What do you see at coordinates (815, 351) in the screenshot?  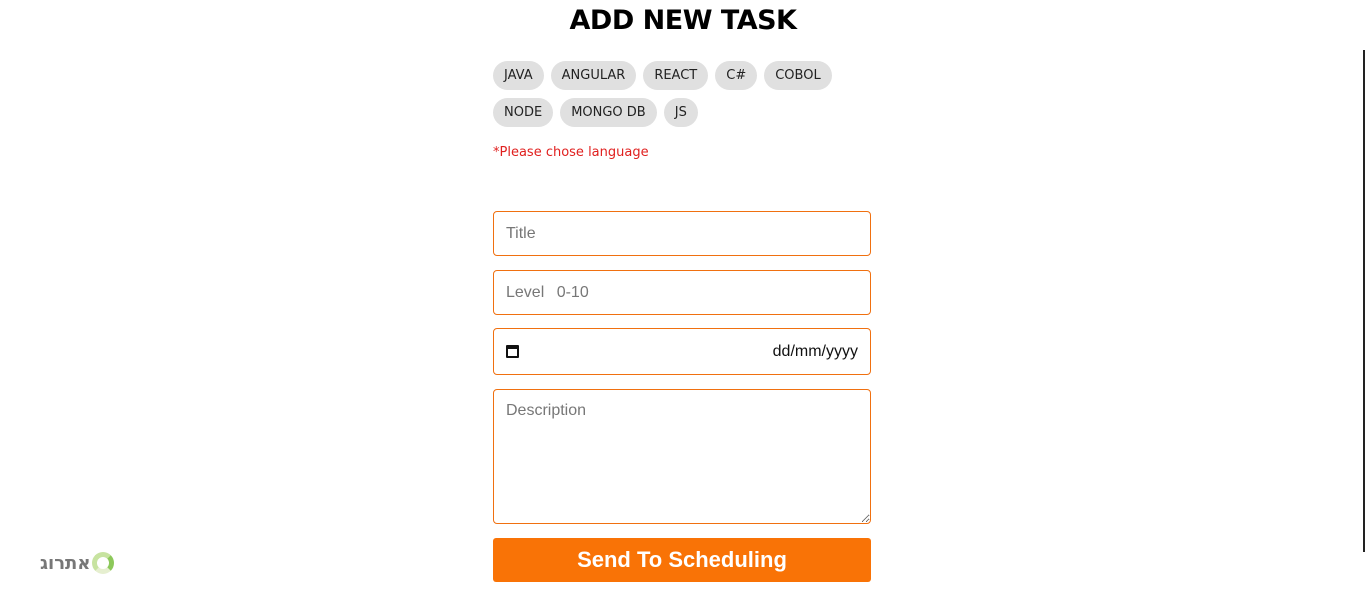 I see `date-placeholder: dd/mm/yyyy` at bounding box center [815, 351].